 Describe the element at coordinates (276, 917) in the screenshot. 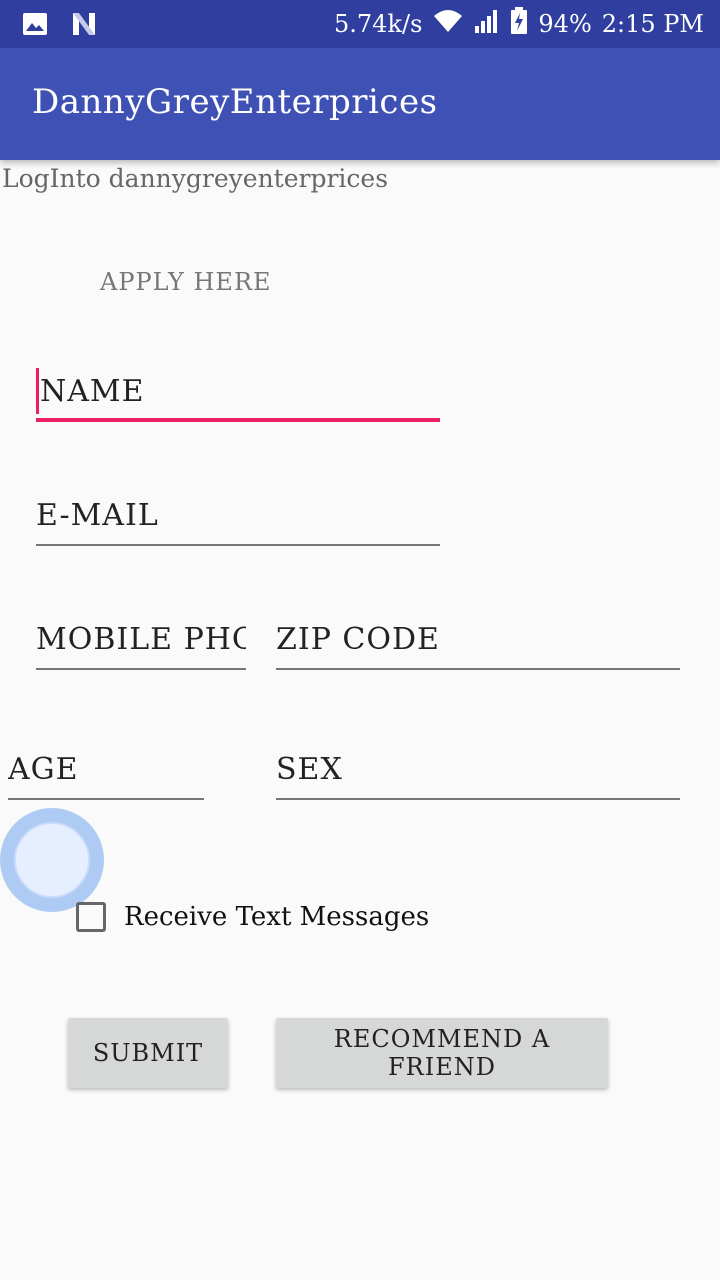

I see `receive-text-label: Receive Text Messages` at that location.